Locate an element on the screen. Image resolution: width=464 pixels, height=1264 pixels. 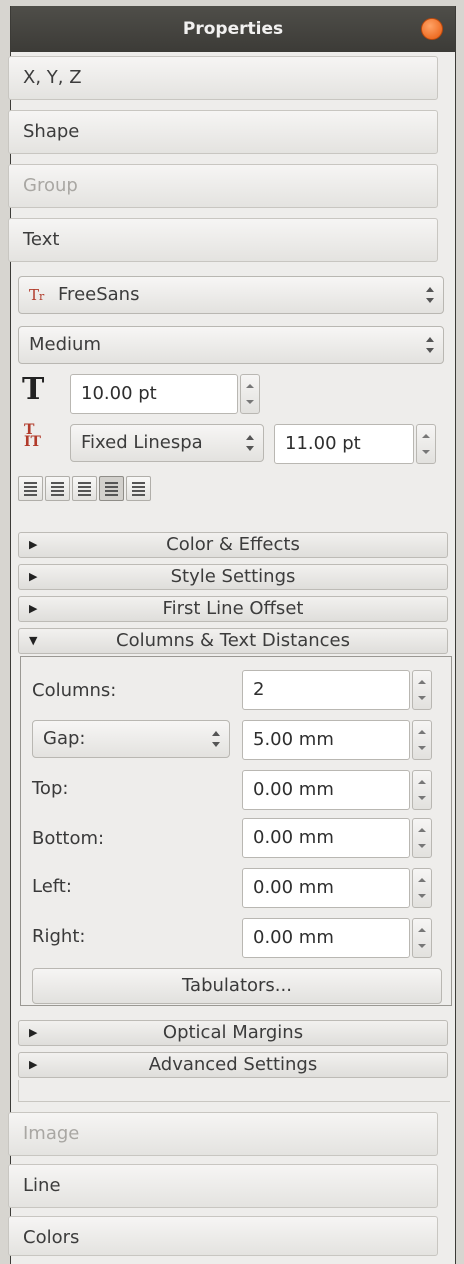
section-xyz-button: X, Y, Z is located at coordinates (223, 78).